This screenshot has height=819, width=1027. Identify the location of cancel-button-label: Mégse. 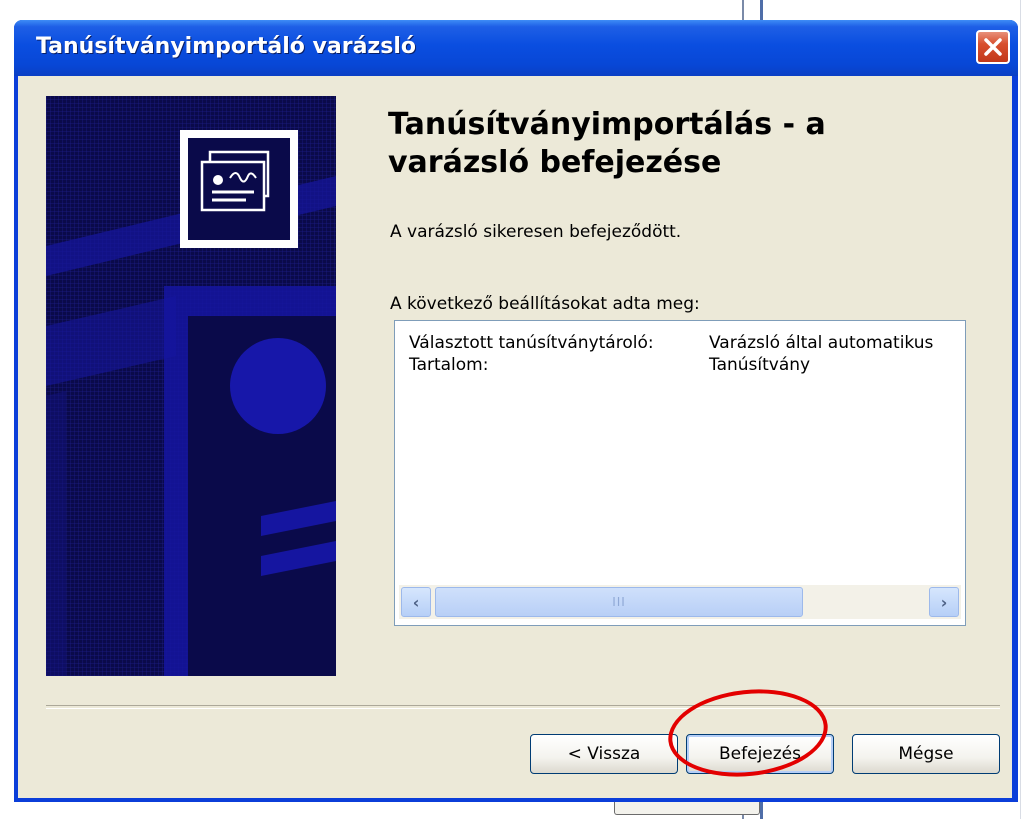
(926, 754).